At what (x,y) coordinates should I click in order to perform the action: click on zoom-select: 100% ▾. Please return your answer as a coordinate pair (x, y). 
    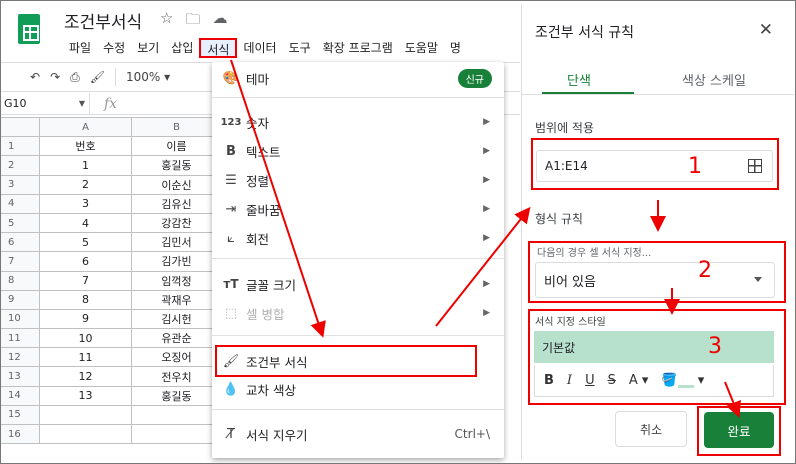
    Looking at the image, I should click on (148, 77).